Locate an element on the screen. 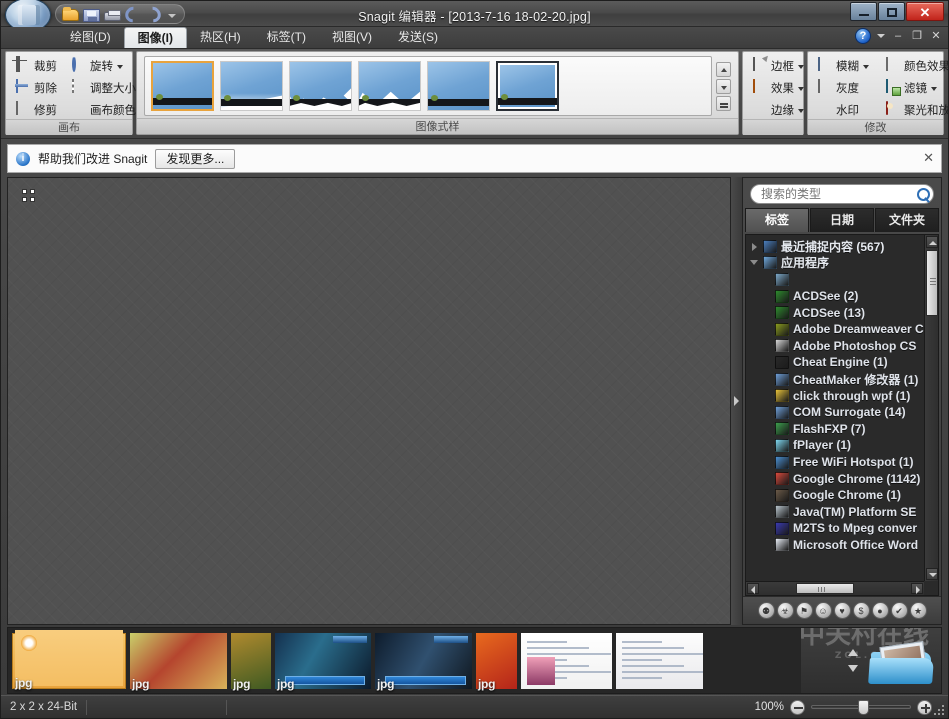 The width and height of the screenshot is (949, 719). tree-vertical-scrollbar is located at coordinates (931, 408).